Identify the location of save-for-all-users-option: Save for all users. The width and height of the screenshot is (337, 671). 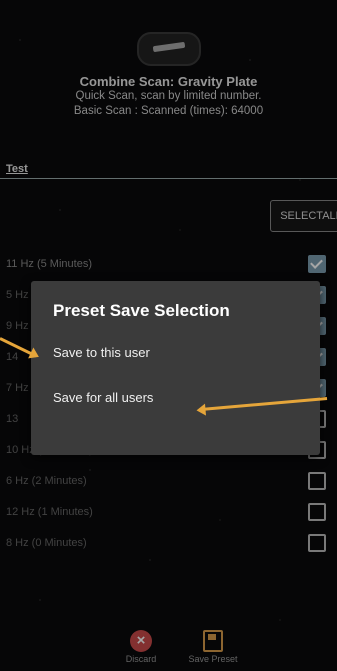
(103, 397).